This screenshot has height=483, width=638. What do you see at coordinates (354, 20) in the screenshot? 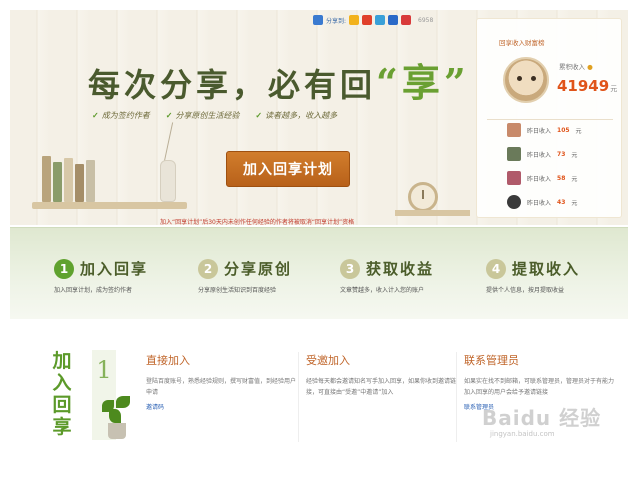
I see `qzone-icon` at bounding box center [354, 20].